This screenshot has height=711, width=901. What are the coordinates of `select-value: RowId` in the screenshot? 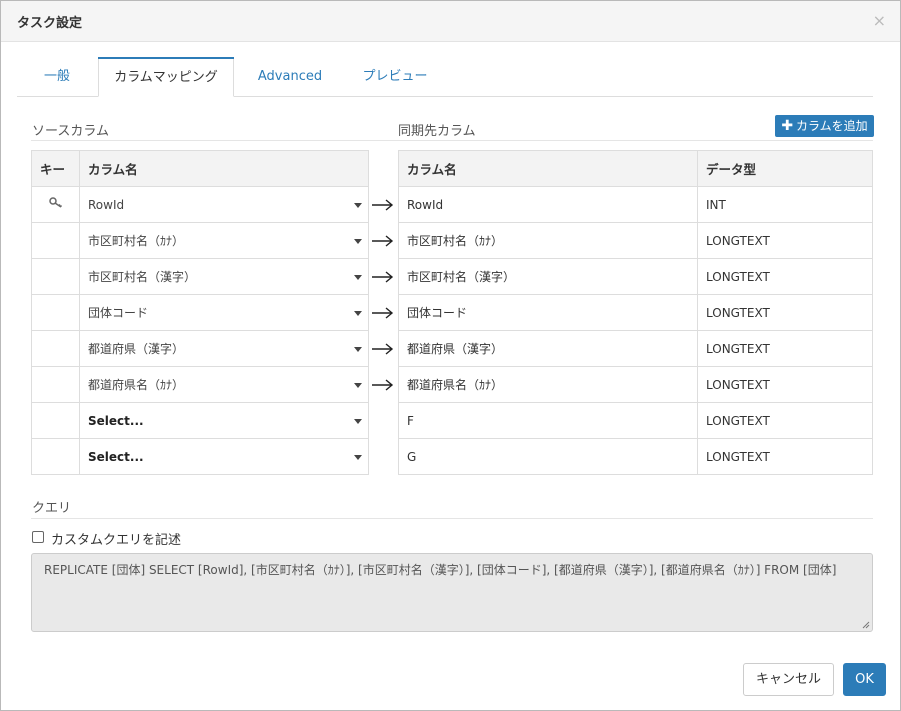 It's located at (106, 204).